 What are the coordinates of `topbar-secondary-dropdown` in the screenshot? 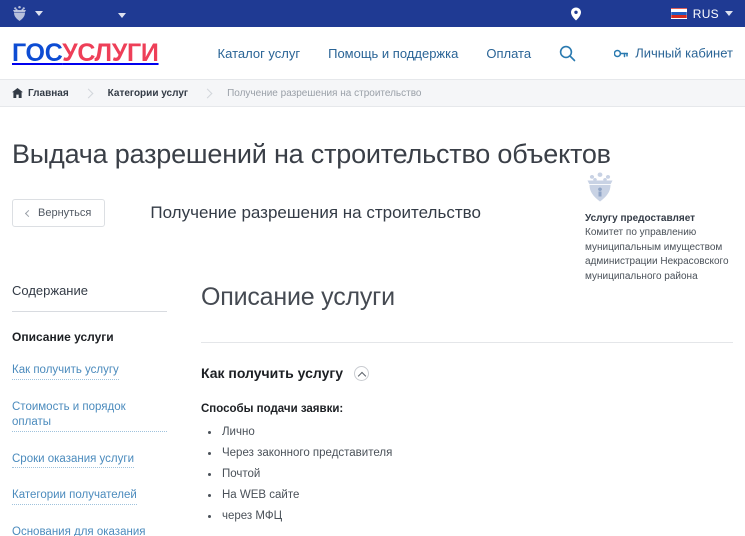 It's located at (122, 14).